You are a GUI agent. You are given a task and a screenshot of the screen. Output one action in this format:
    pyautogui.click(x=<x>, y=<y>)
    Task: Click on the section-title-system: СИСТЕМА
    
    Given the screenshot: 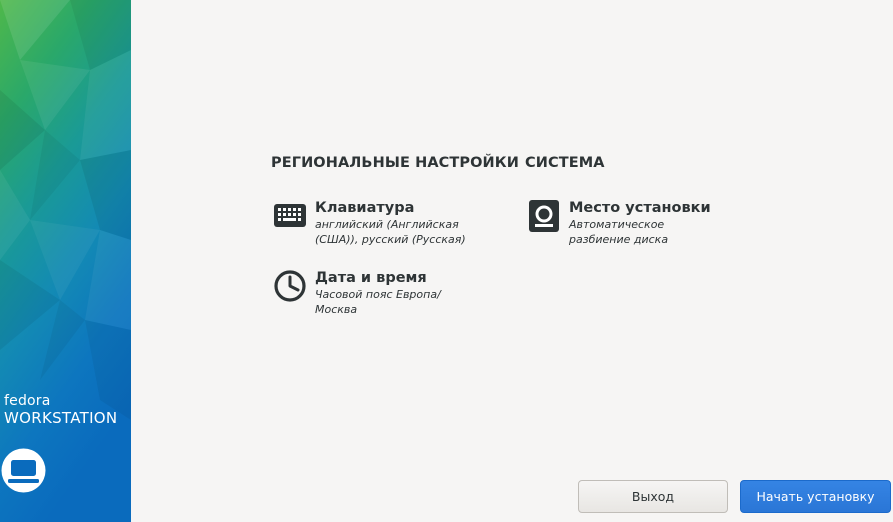 What is the action you would take?
    pyautogui.click(x=565, y=163)
    